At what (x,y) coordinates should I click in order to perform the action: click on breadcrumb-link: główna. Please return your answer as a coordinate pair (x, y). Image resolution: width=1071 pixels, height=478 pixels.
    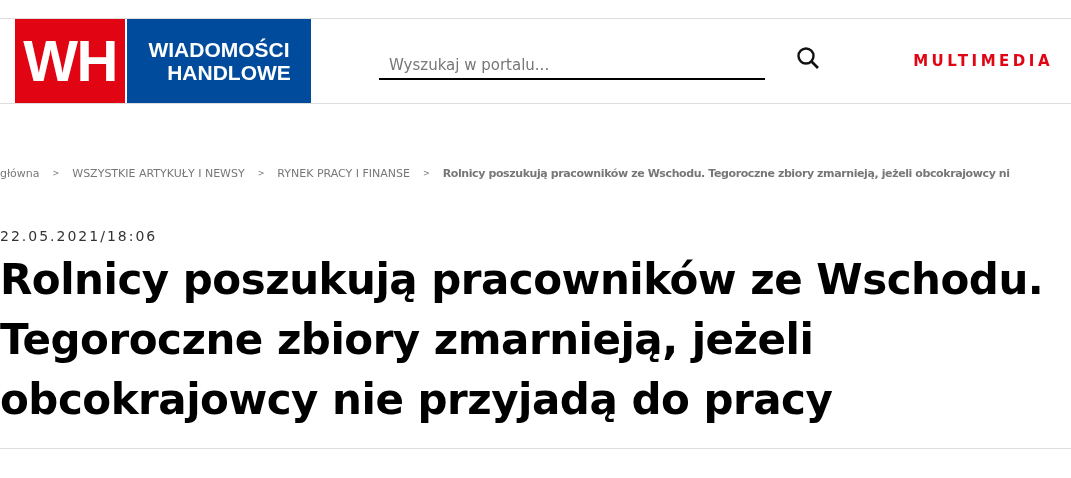
    Looking at the image, I should click on (20, 174).